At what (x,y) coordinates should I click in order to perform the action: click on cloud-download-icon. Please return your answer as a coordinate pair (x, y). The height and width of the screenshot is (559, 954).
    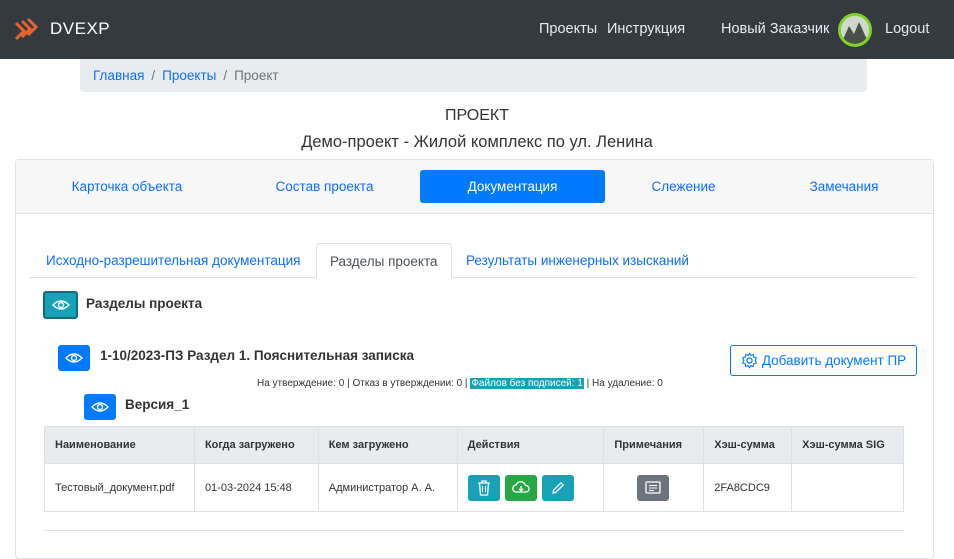
    Looking at the image, I should click on (520, 486).